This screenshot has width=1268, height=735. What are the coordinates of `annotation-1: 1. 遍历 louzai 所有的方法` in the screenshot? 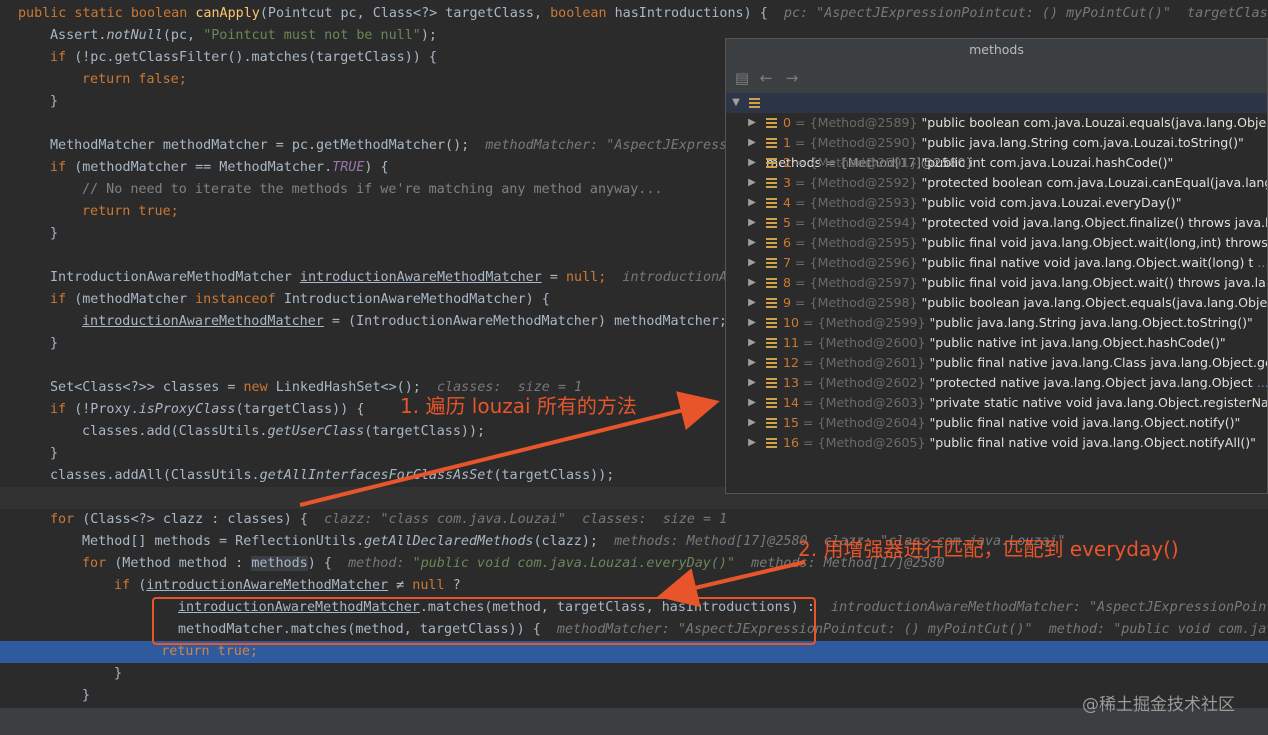 It's located at (518, 406).